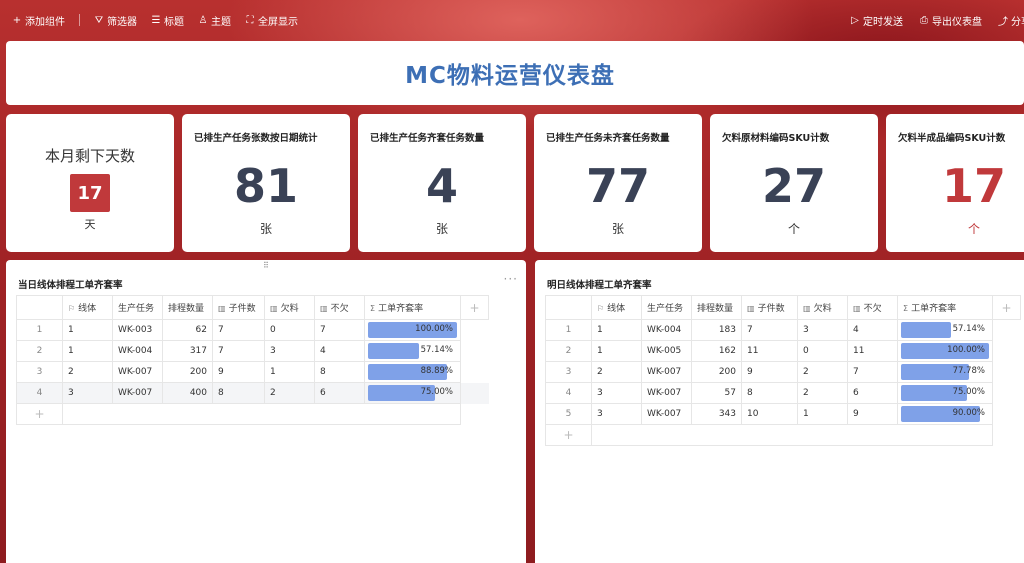  What do you see at coordinates (137, 330) in the screenshot?
I see `cell-task: WK-003` at bounding box center [137, 330].